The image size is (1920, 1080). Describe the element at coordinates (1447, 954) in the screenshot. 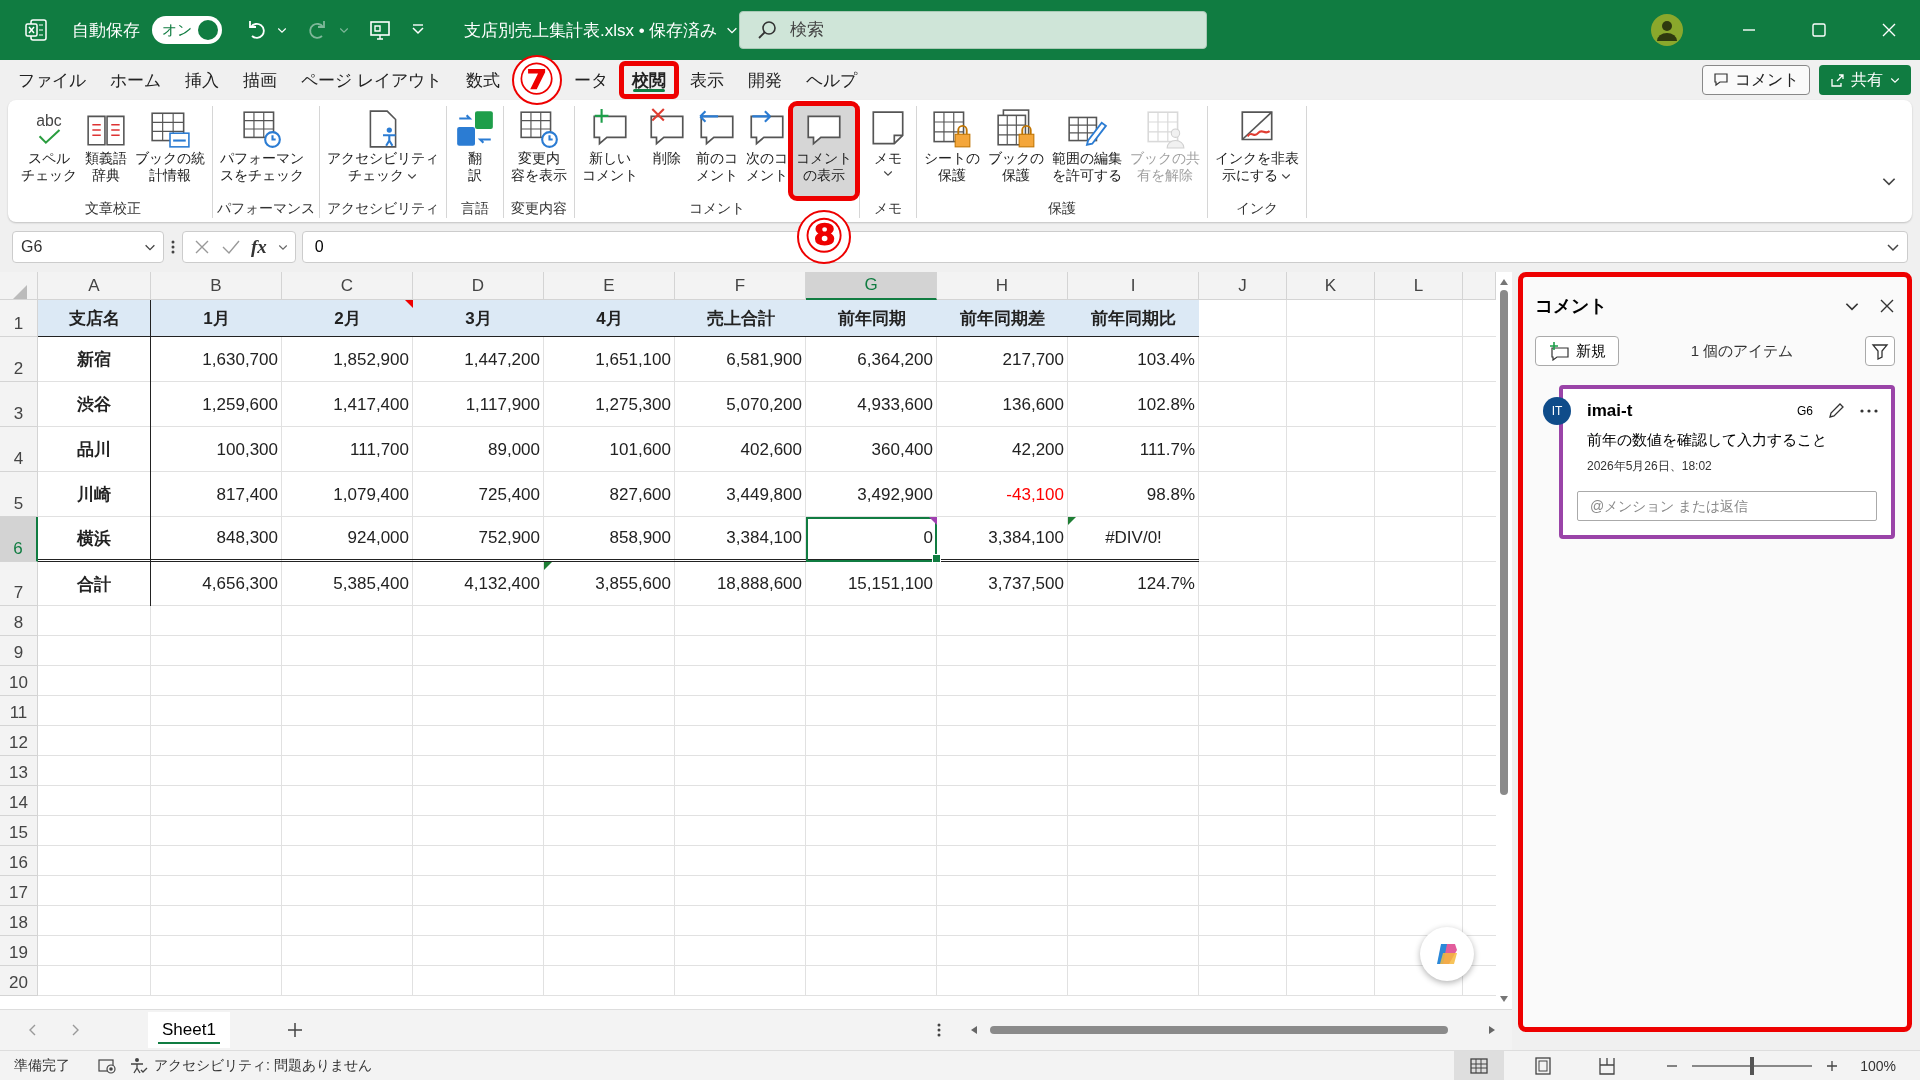

I see `copilot-button` at that location.